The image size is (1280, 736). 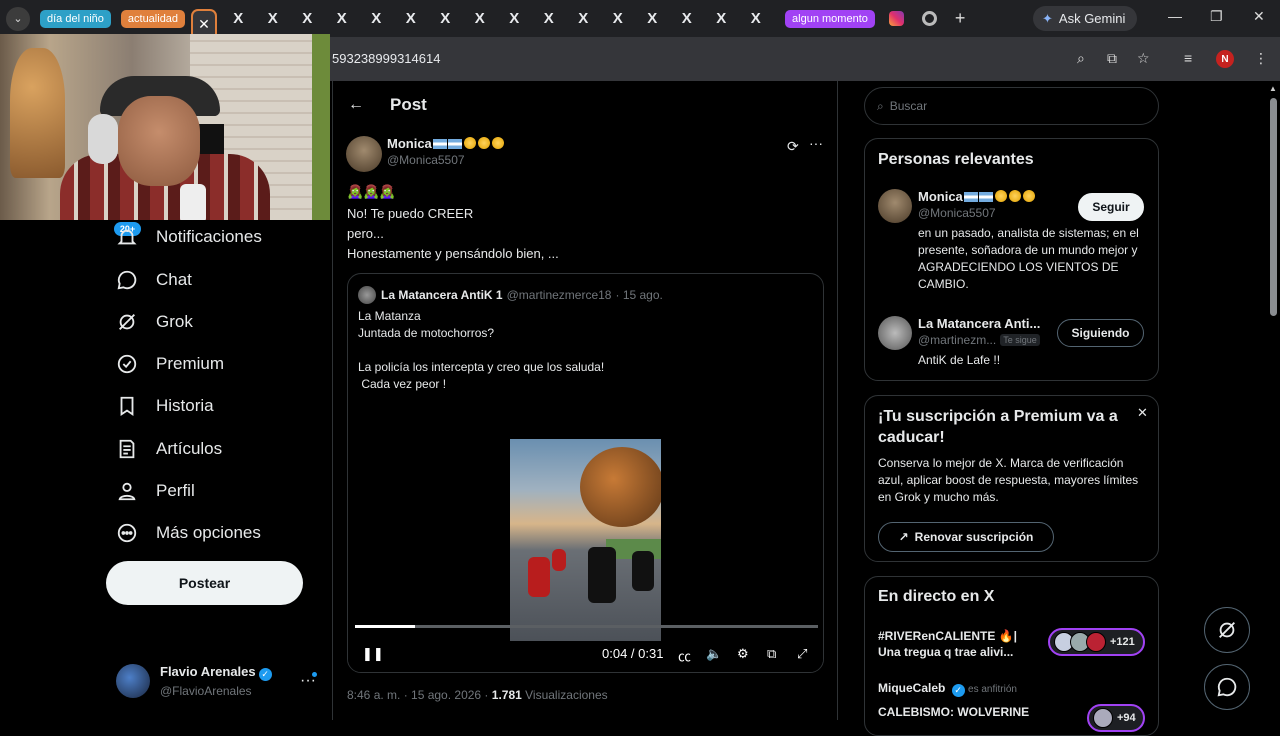 I want to click on nav-articulos: Artículos, so click(x=169, y=449).